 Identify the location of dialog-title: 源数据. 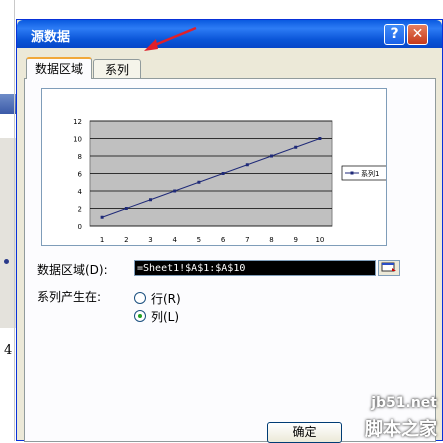
(51, 37).